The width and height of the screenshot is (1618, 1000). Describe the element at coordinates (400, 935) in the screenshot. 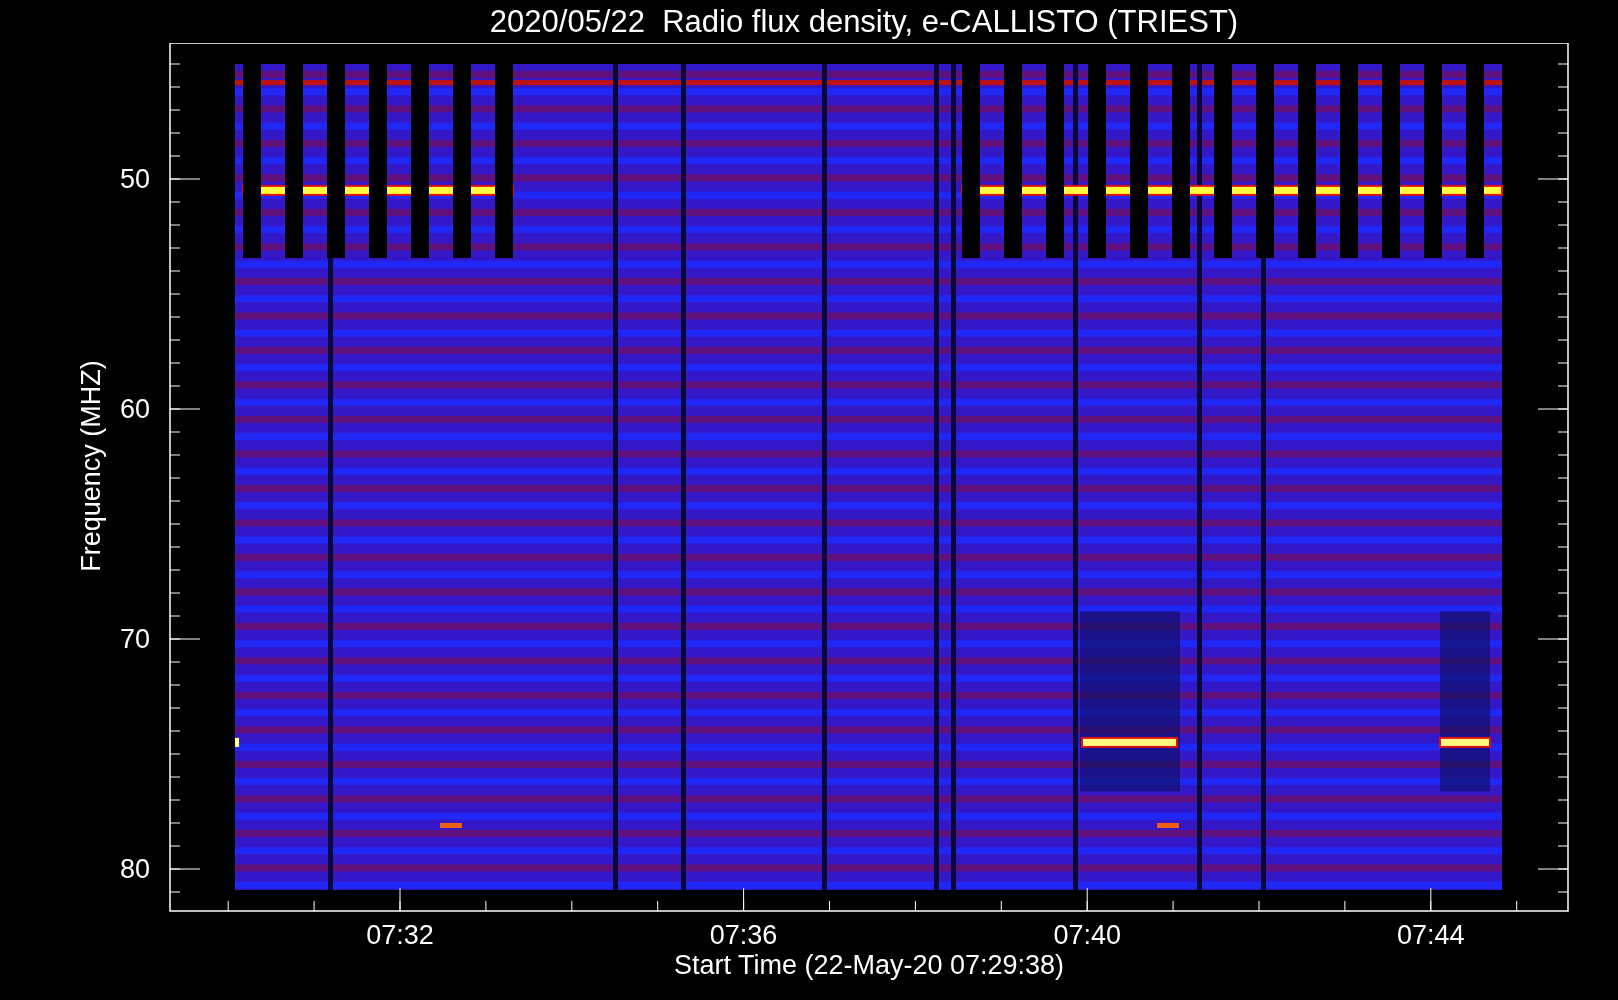

I see `x-tick-label: 07:32` at that location.